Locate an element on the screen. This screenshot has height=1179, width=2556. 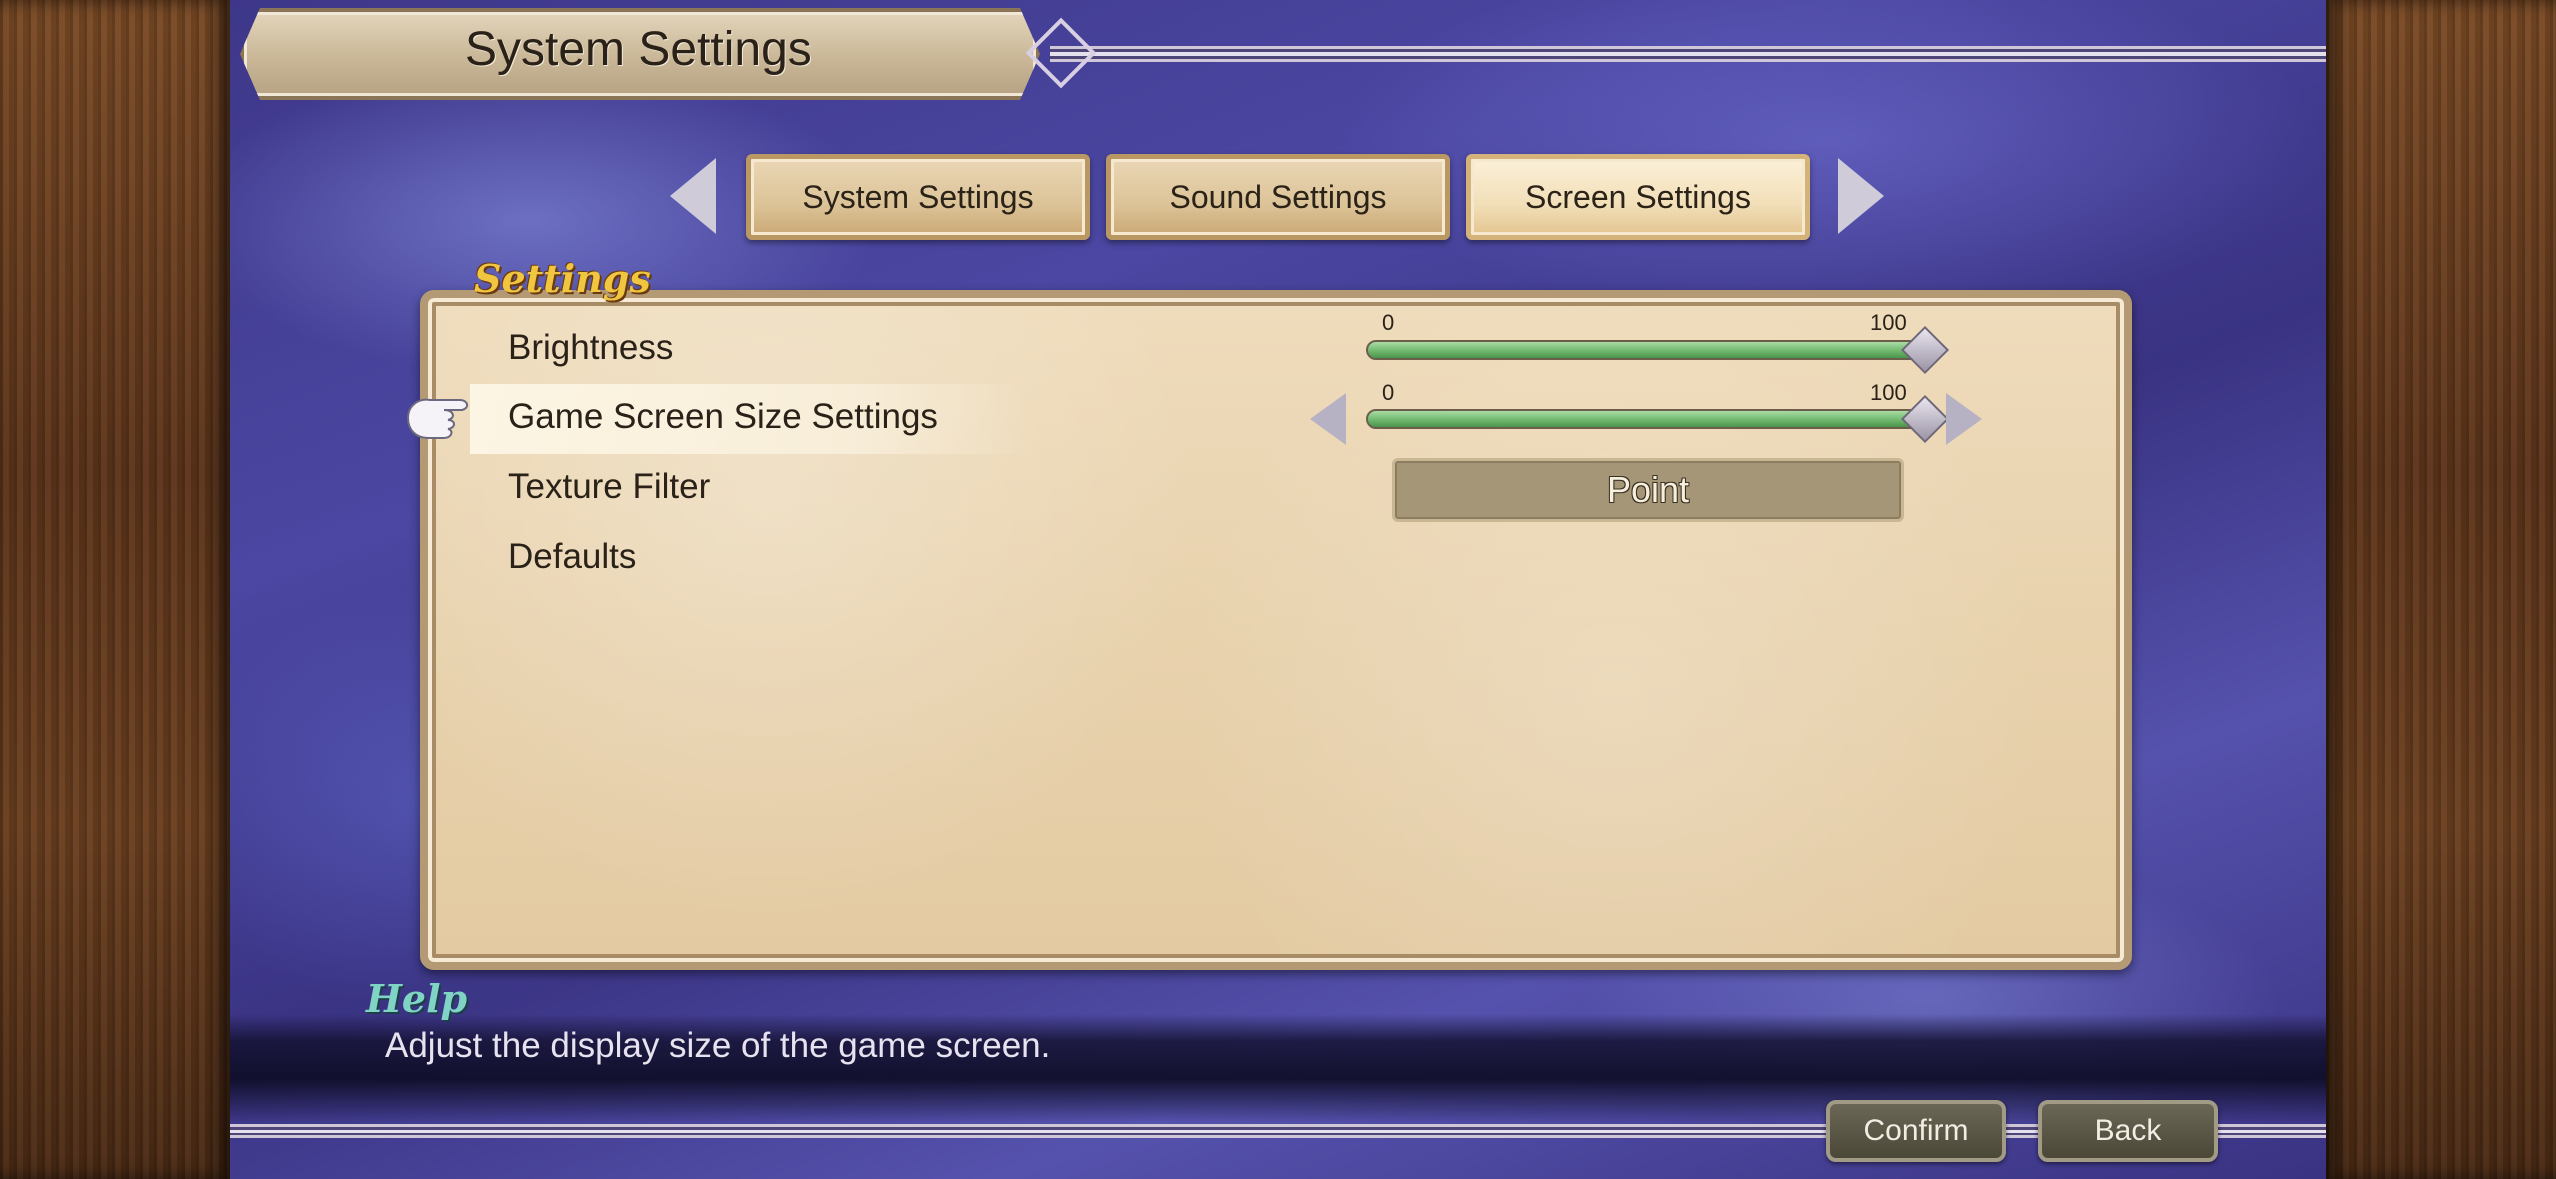
pointing-hand-icon is located at coordinates (437, 418).